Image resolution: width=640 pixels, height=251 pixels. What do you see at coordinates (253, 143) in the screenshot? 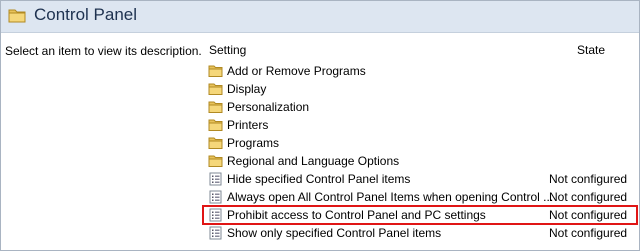
I see `row-label: Programs` at bounding box center [253, 143].